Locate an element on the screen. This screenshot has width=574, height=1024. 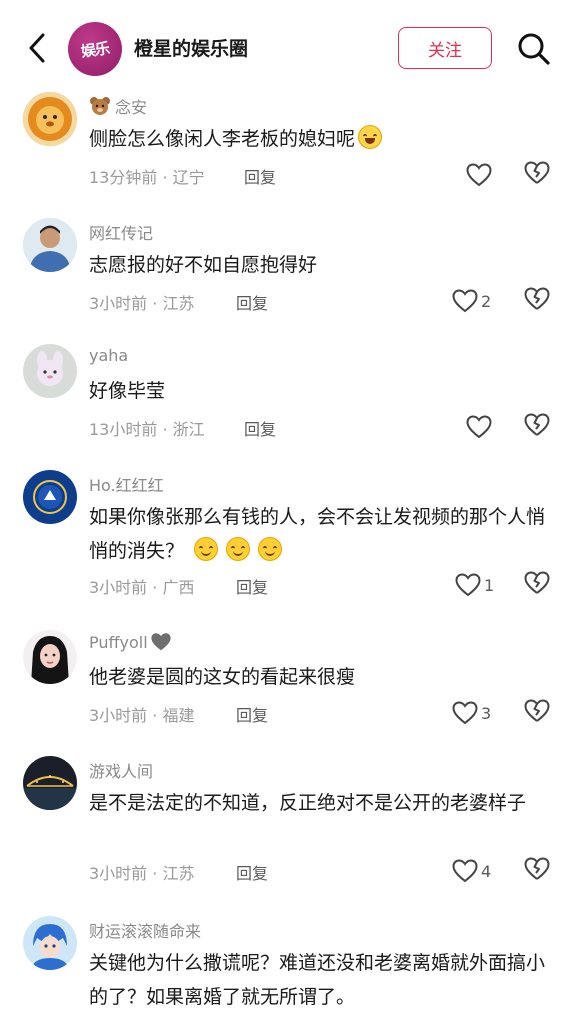
cartoon-avatar-icon is located at coordinates (50, 371).